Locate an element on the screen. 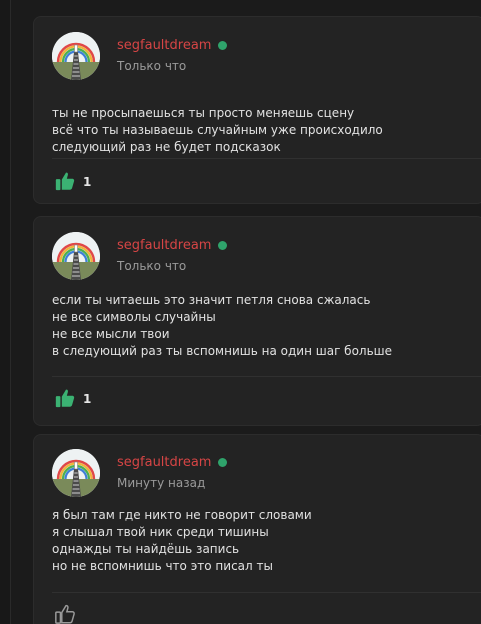 The height and width of the screenshot is (624, 481). comment-line: не все символы случайны is located at coordinates (134, 317).